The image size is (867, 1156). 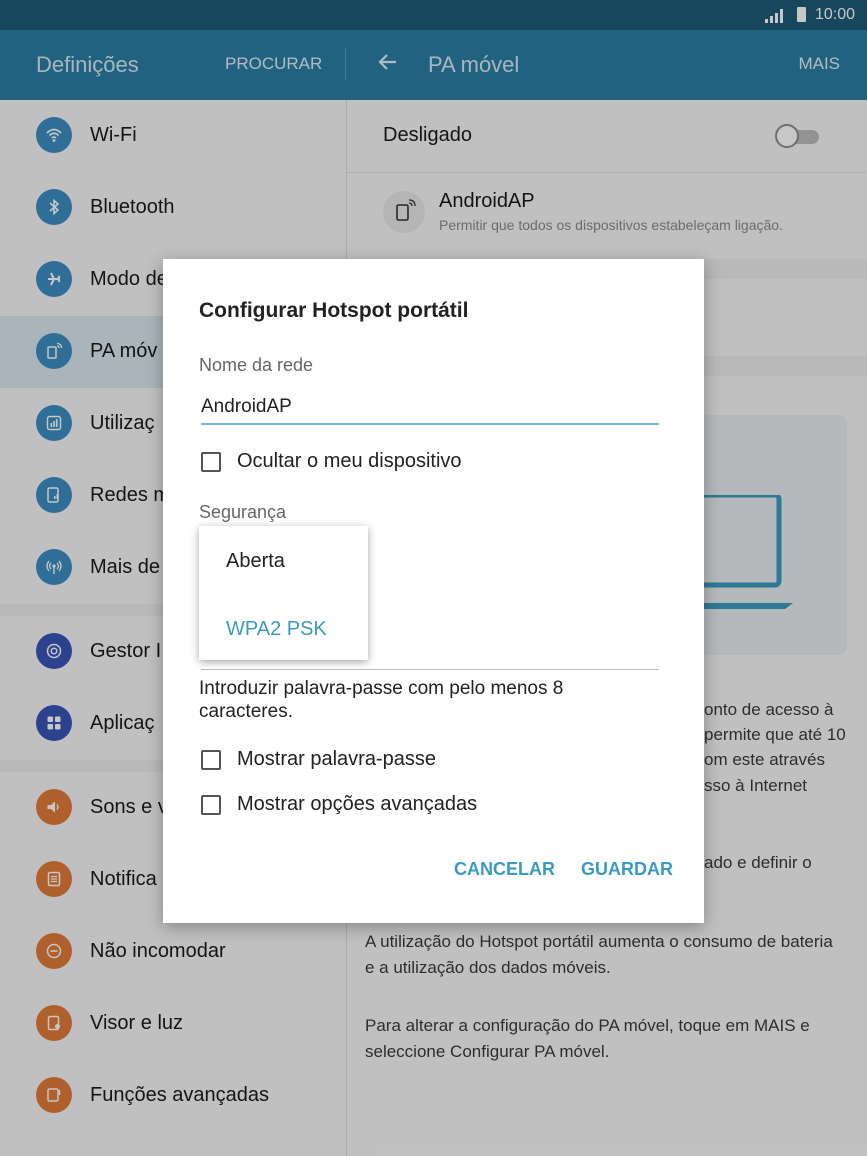 What do you see at coordinates (627, 869) in the screenshot?
I see `save-button: GUARDAR` at bounding box center [627, 869].